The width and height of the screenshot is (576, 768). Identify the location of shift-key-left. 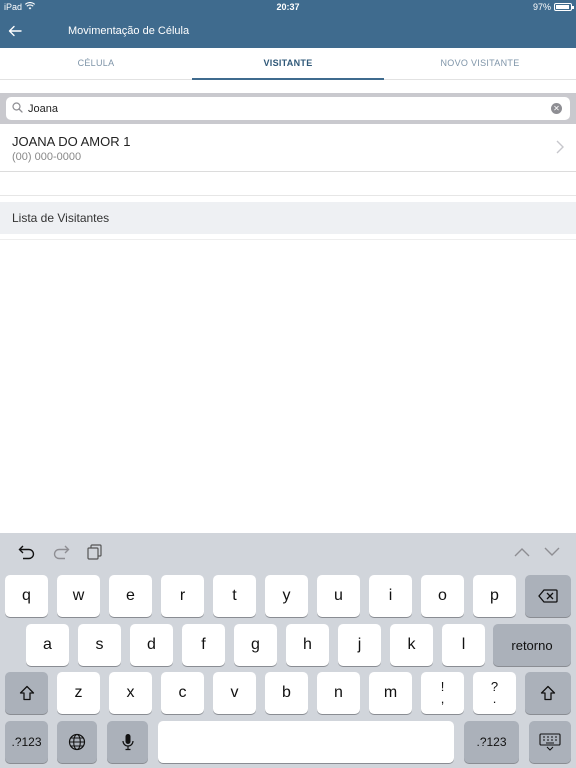
(26, 693).